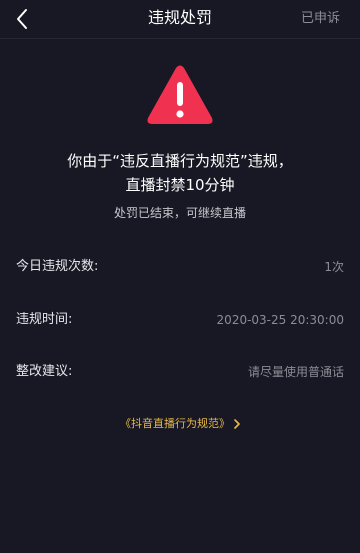  Describe the element at coordinates (237, 424) in the screenshot. I see `chevron-right-icon` at that location.